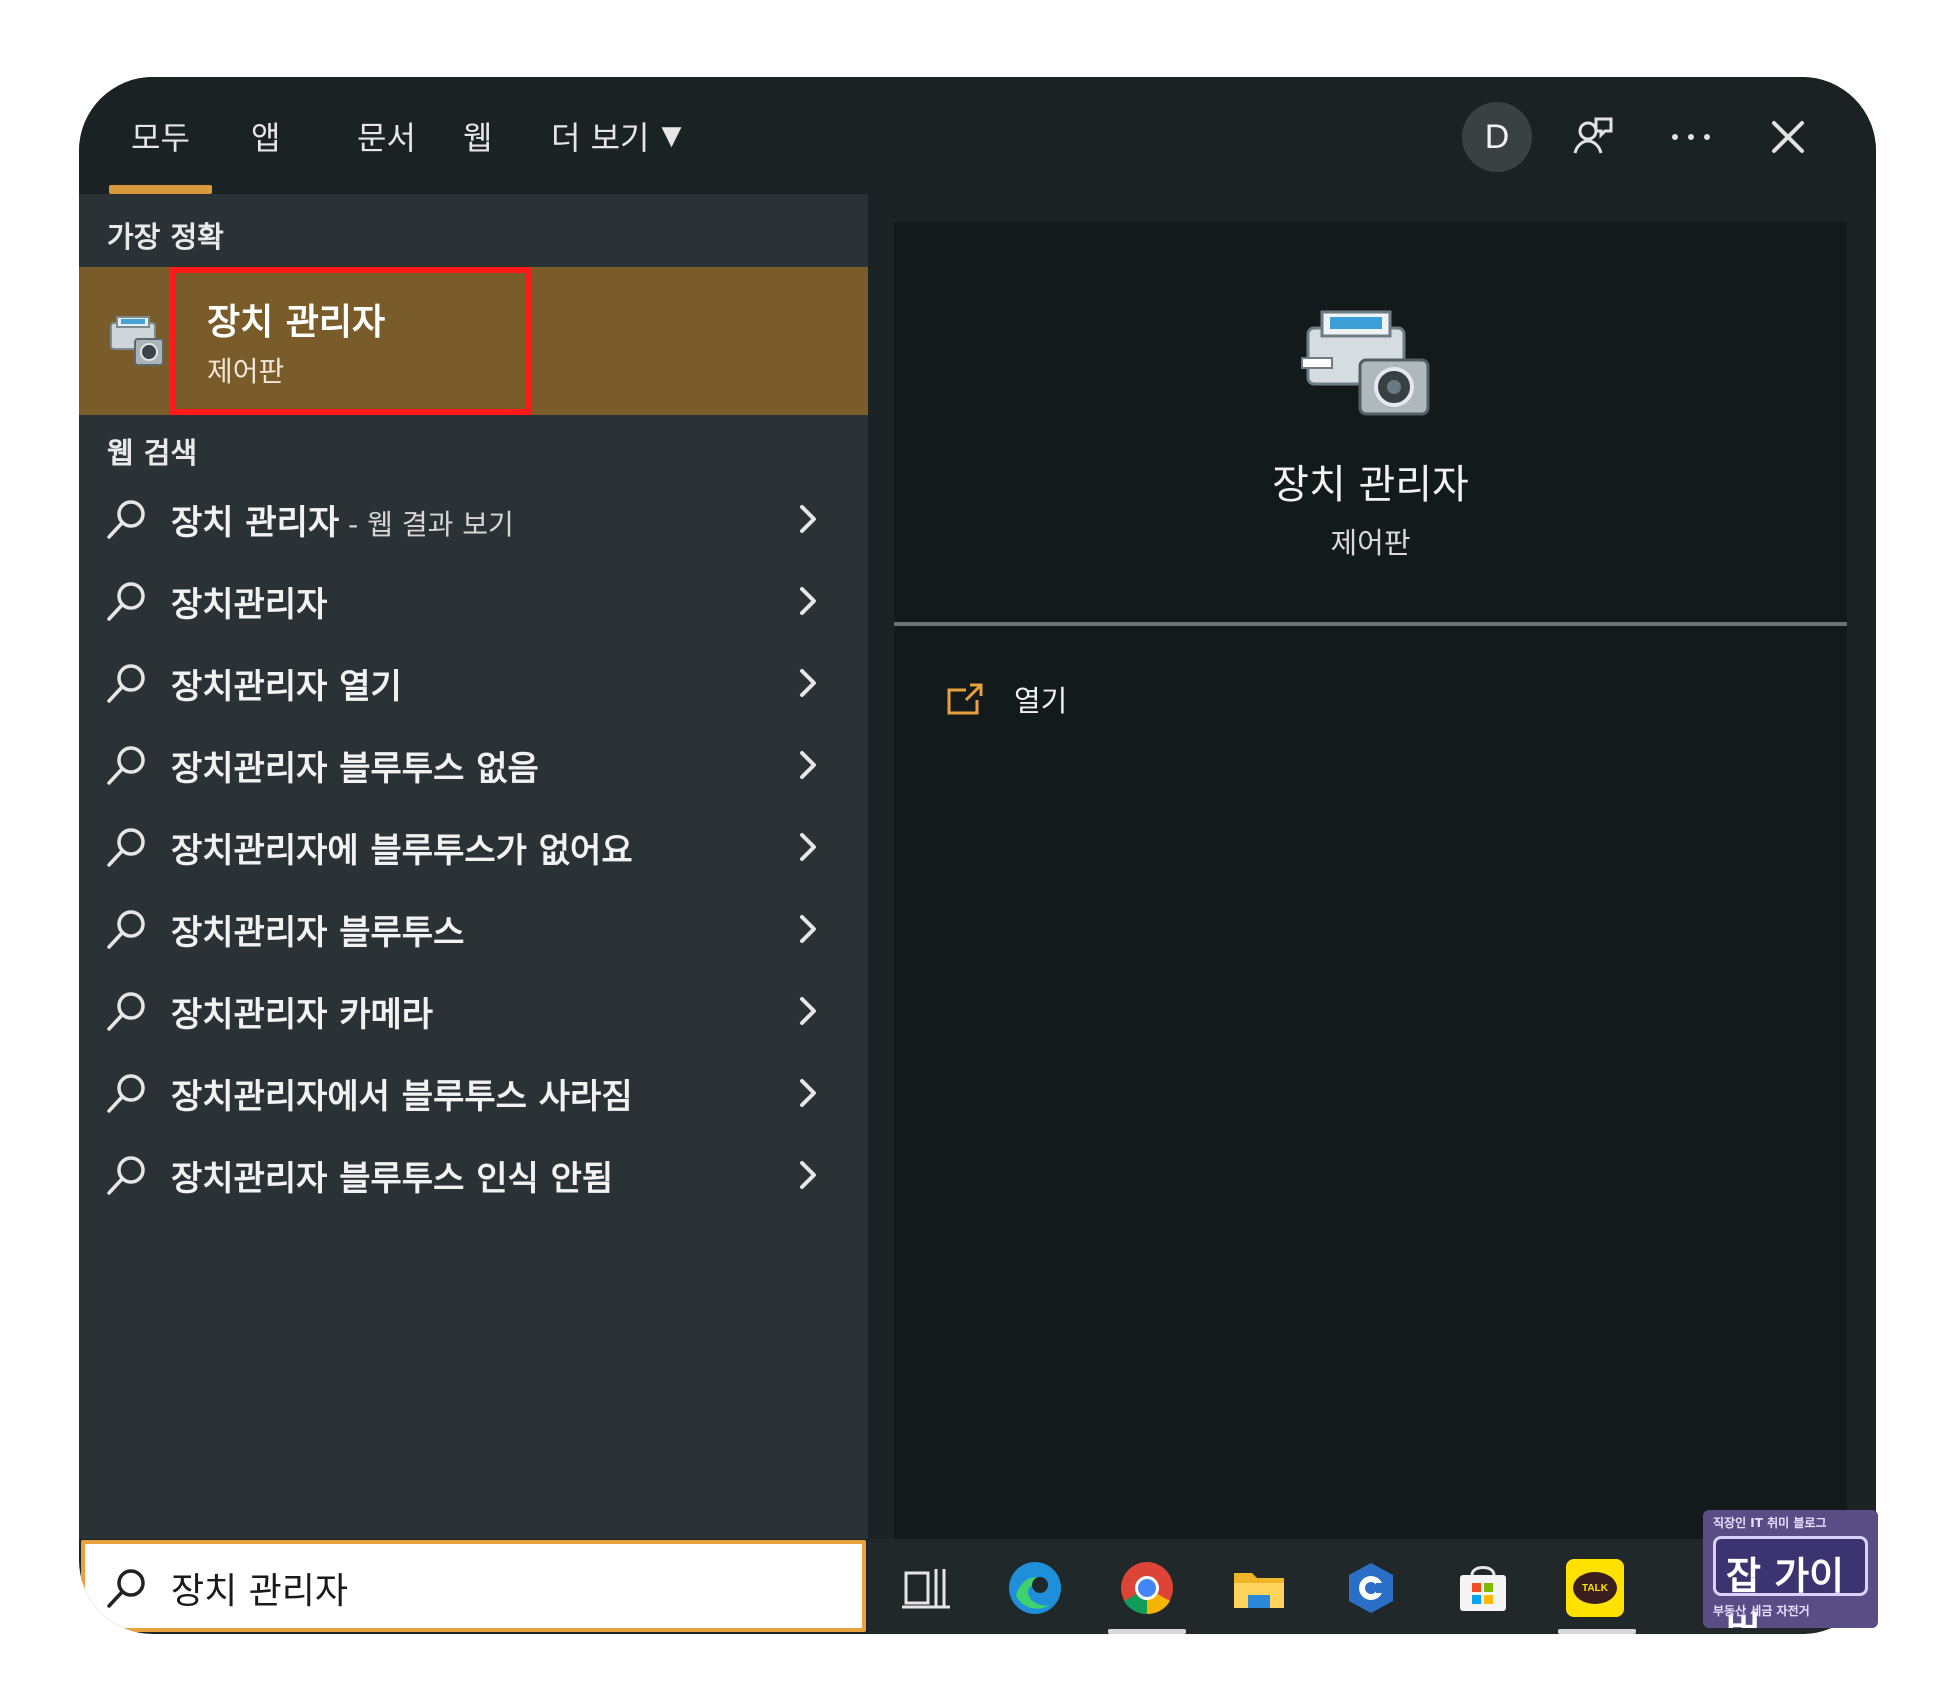 The width and height of the screenshot is (1954, 1706). I want to click on preview-title: 장치 관리자, so click(1370, 485).